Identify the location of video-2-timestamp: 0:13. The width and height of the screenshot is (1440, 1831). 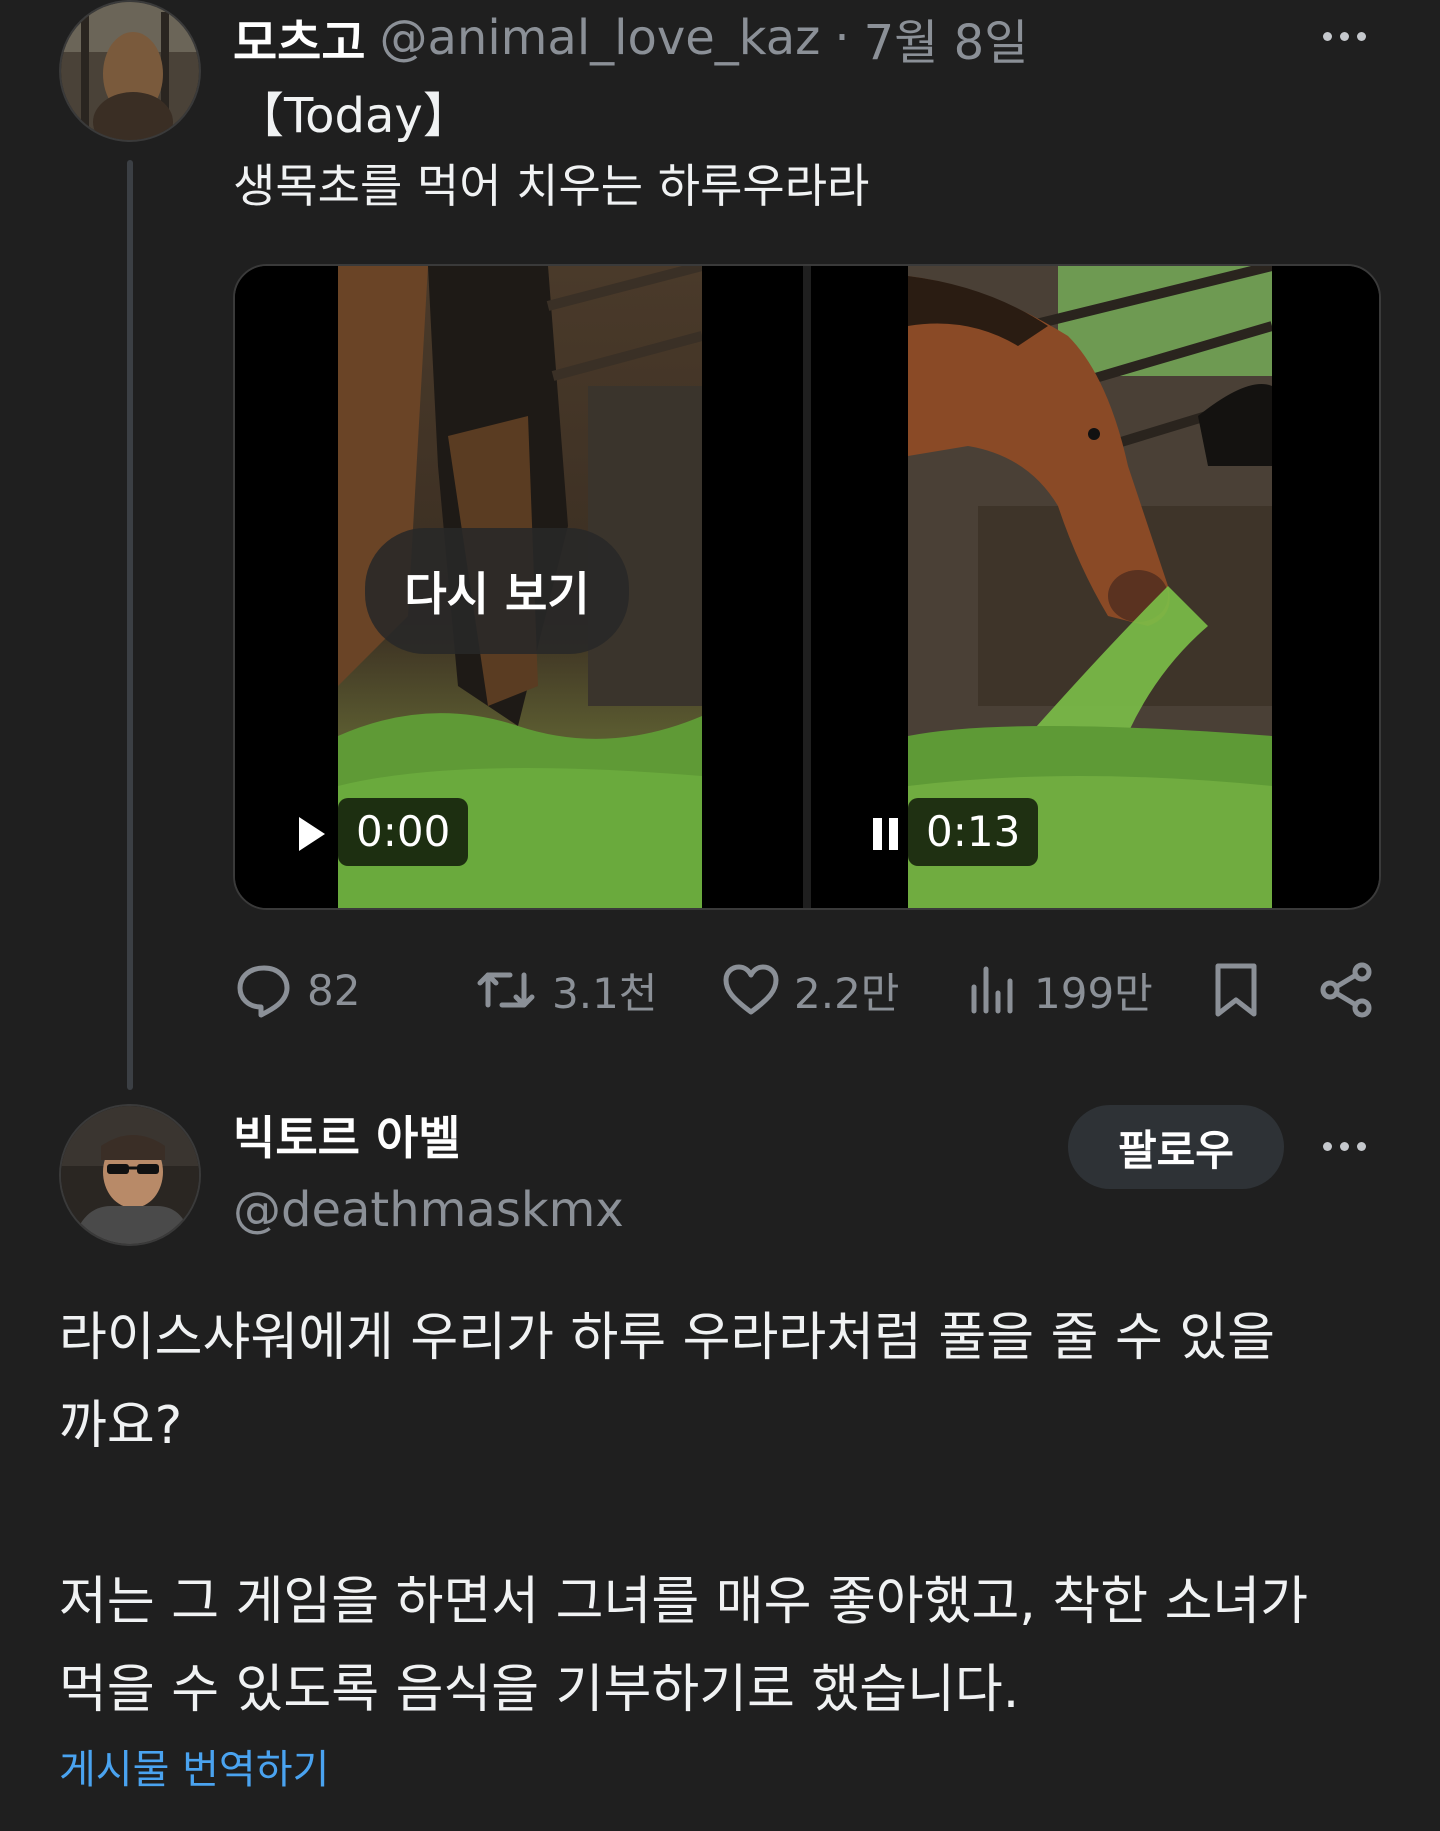
(973, 832).